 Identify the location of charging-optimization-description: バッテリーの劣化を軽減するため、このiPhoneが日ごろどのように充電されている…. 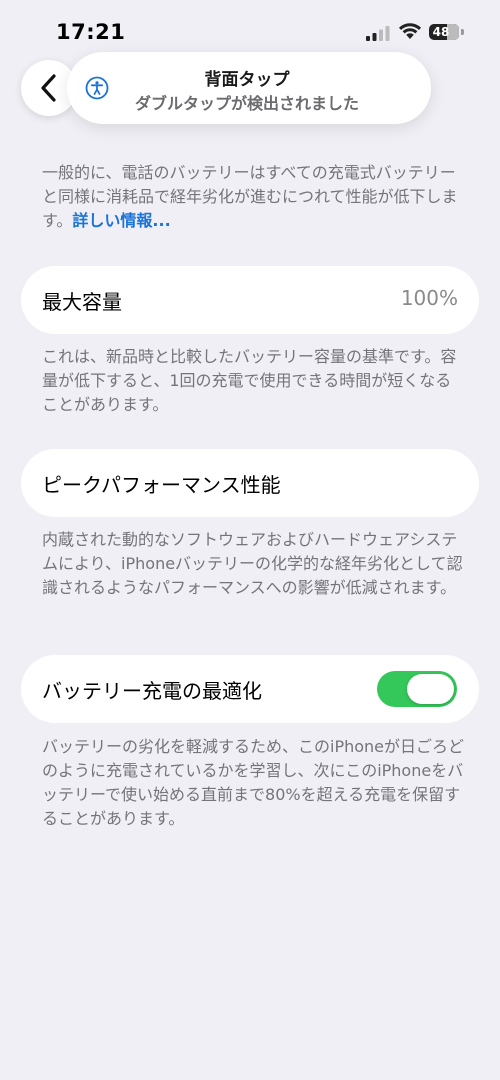
(253, 782).